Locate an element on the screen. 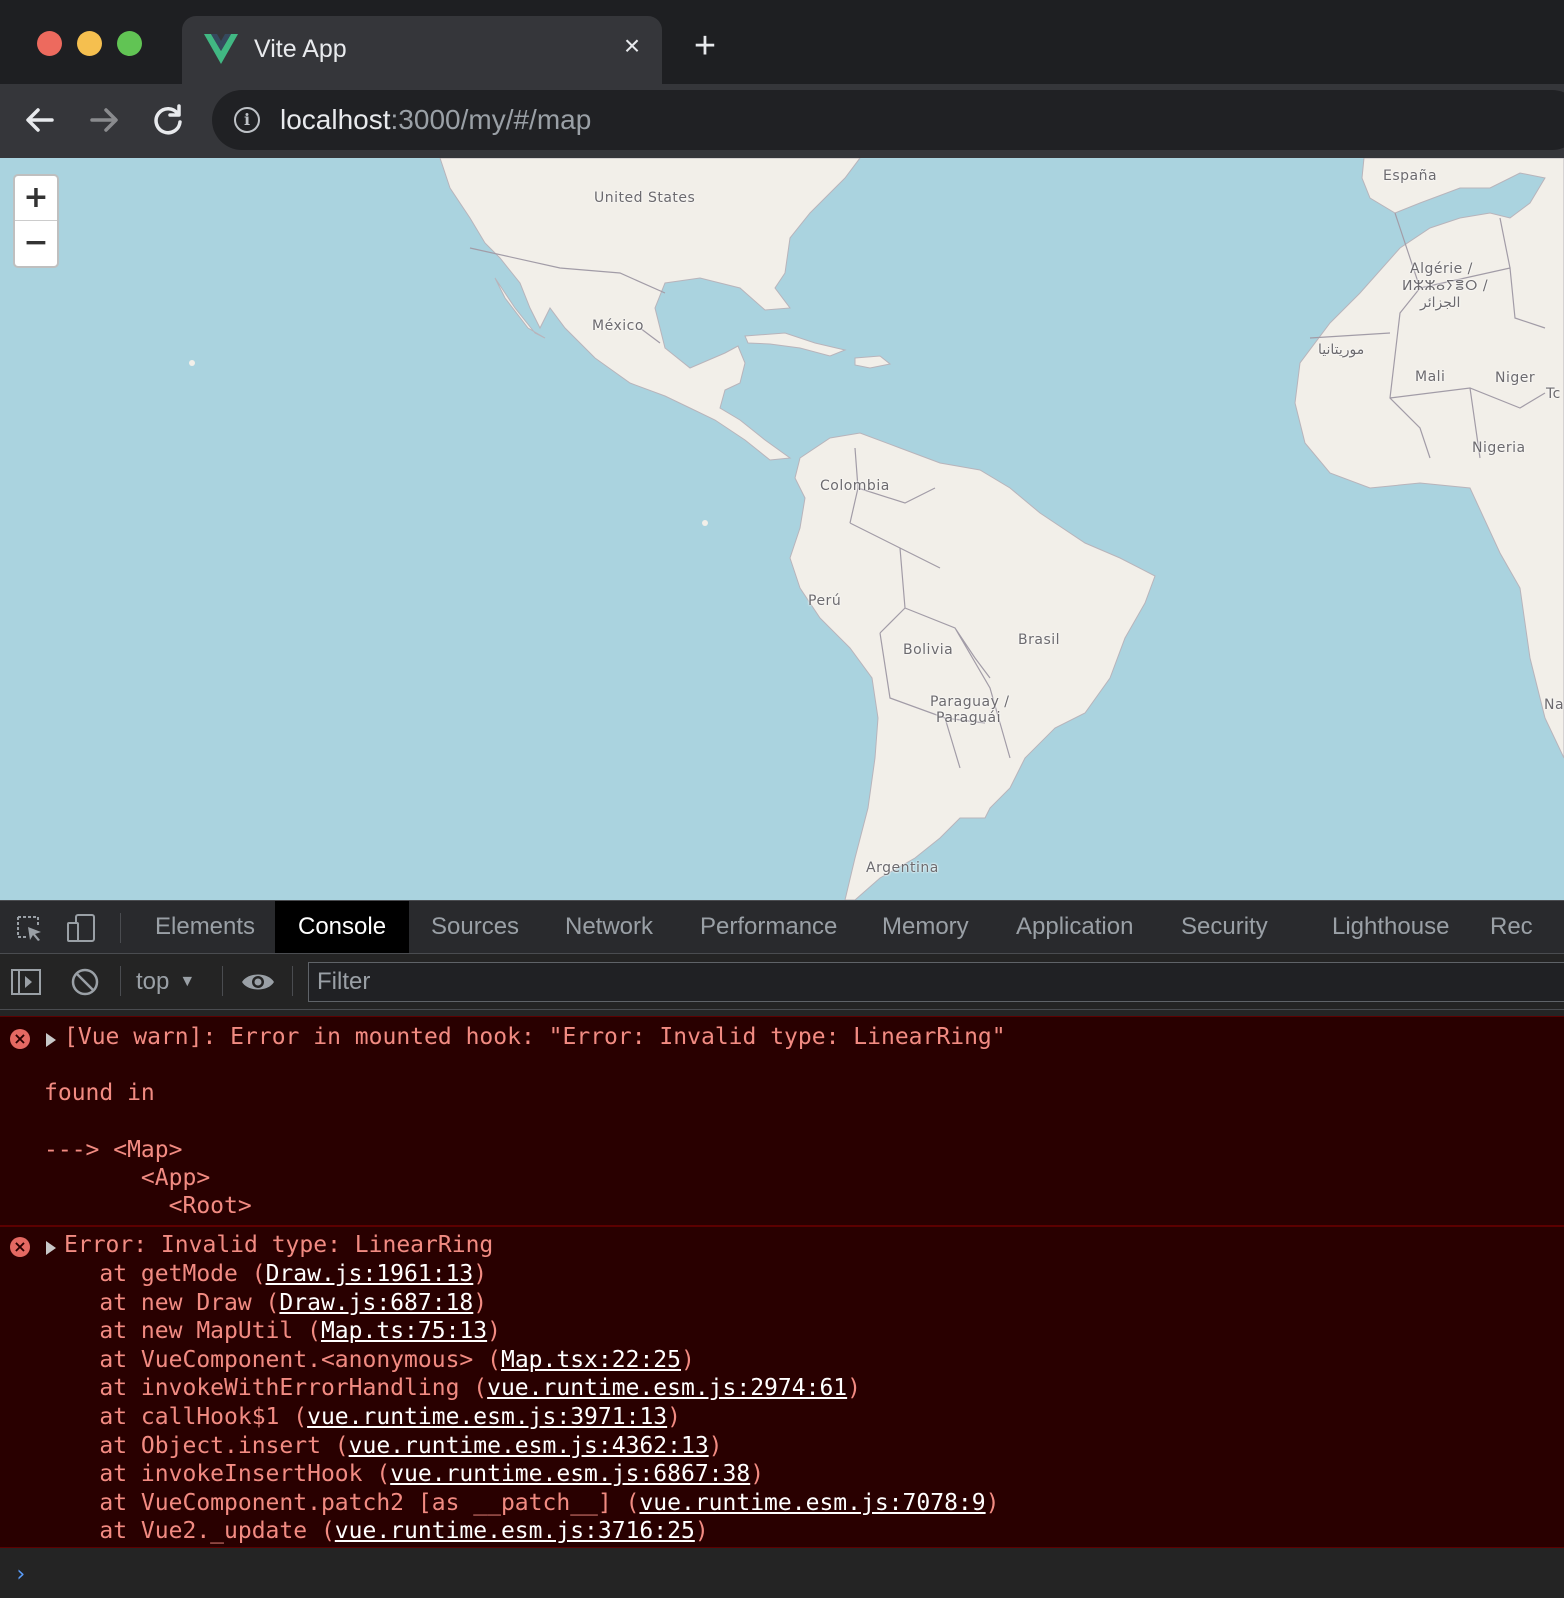 This screenshot has width=1564, height=1598. map-label-algerie-arabic: الجزائر is located at coordinates (1440, 303).